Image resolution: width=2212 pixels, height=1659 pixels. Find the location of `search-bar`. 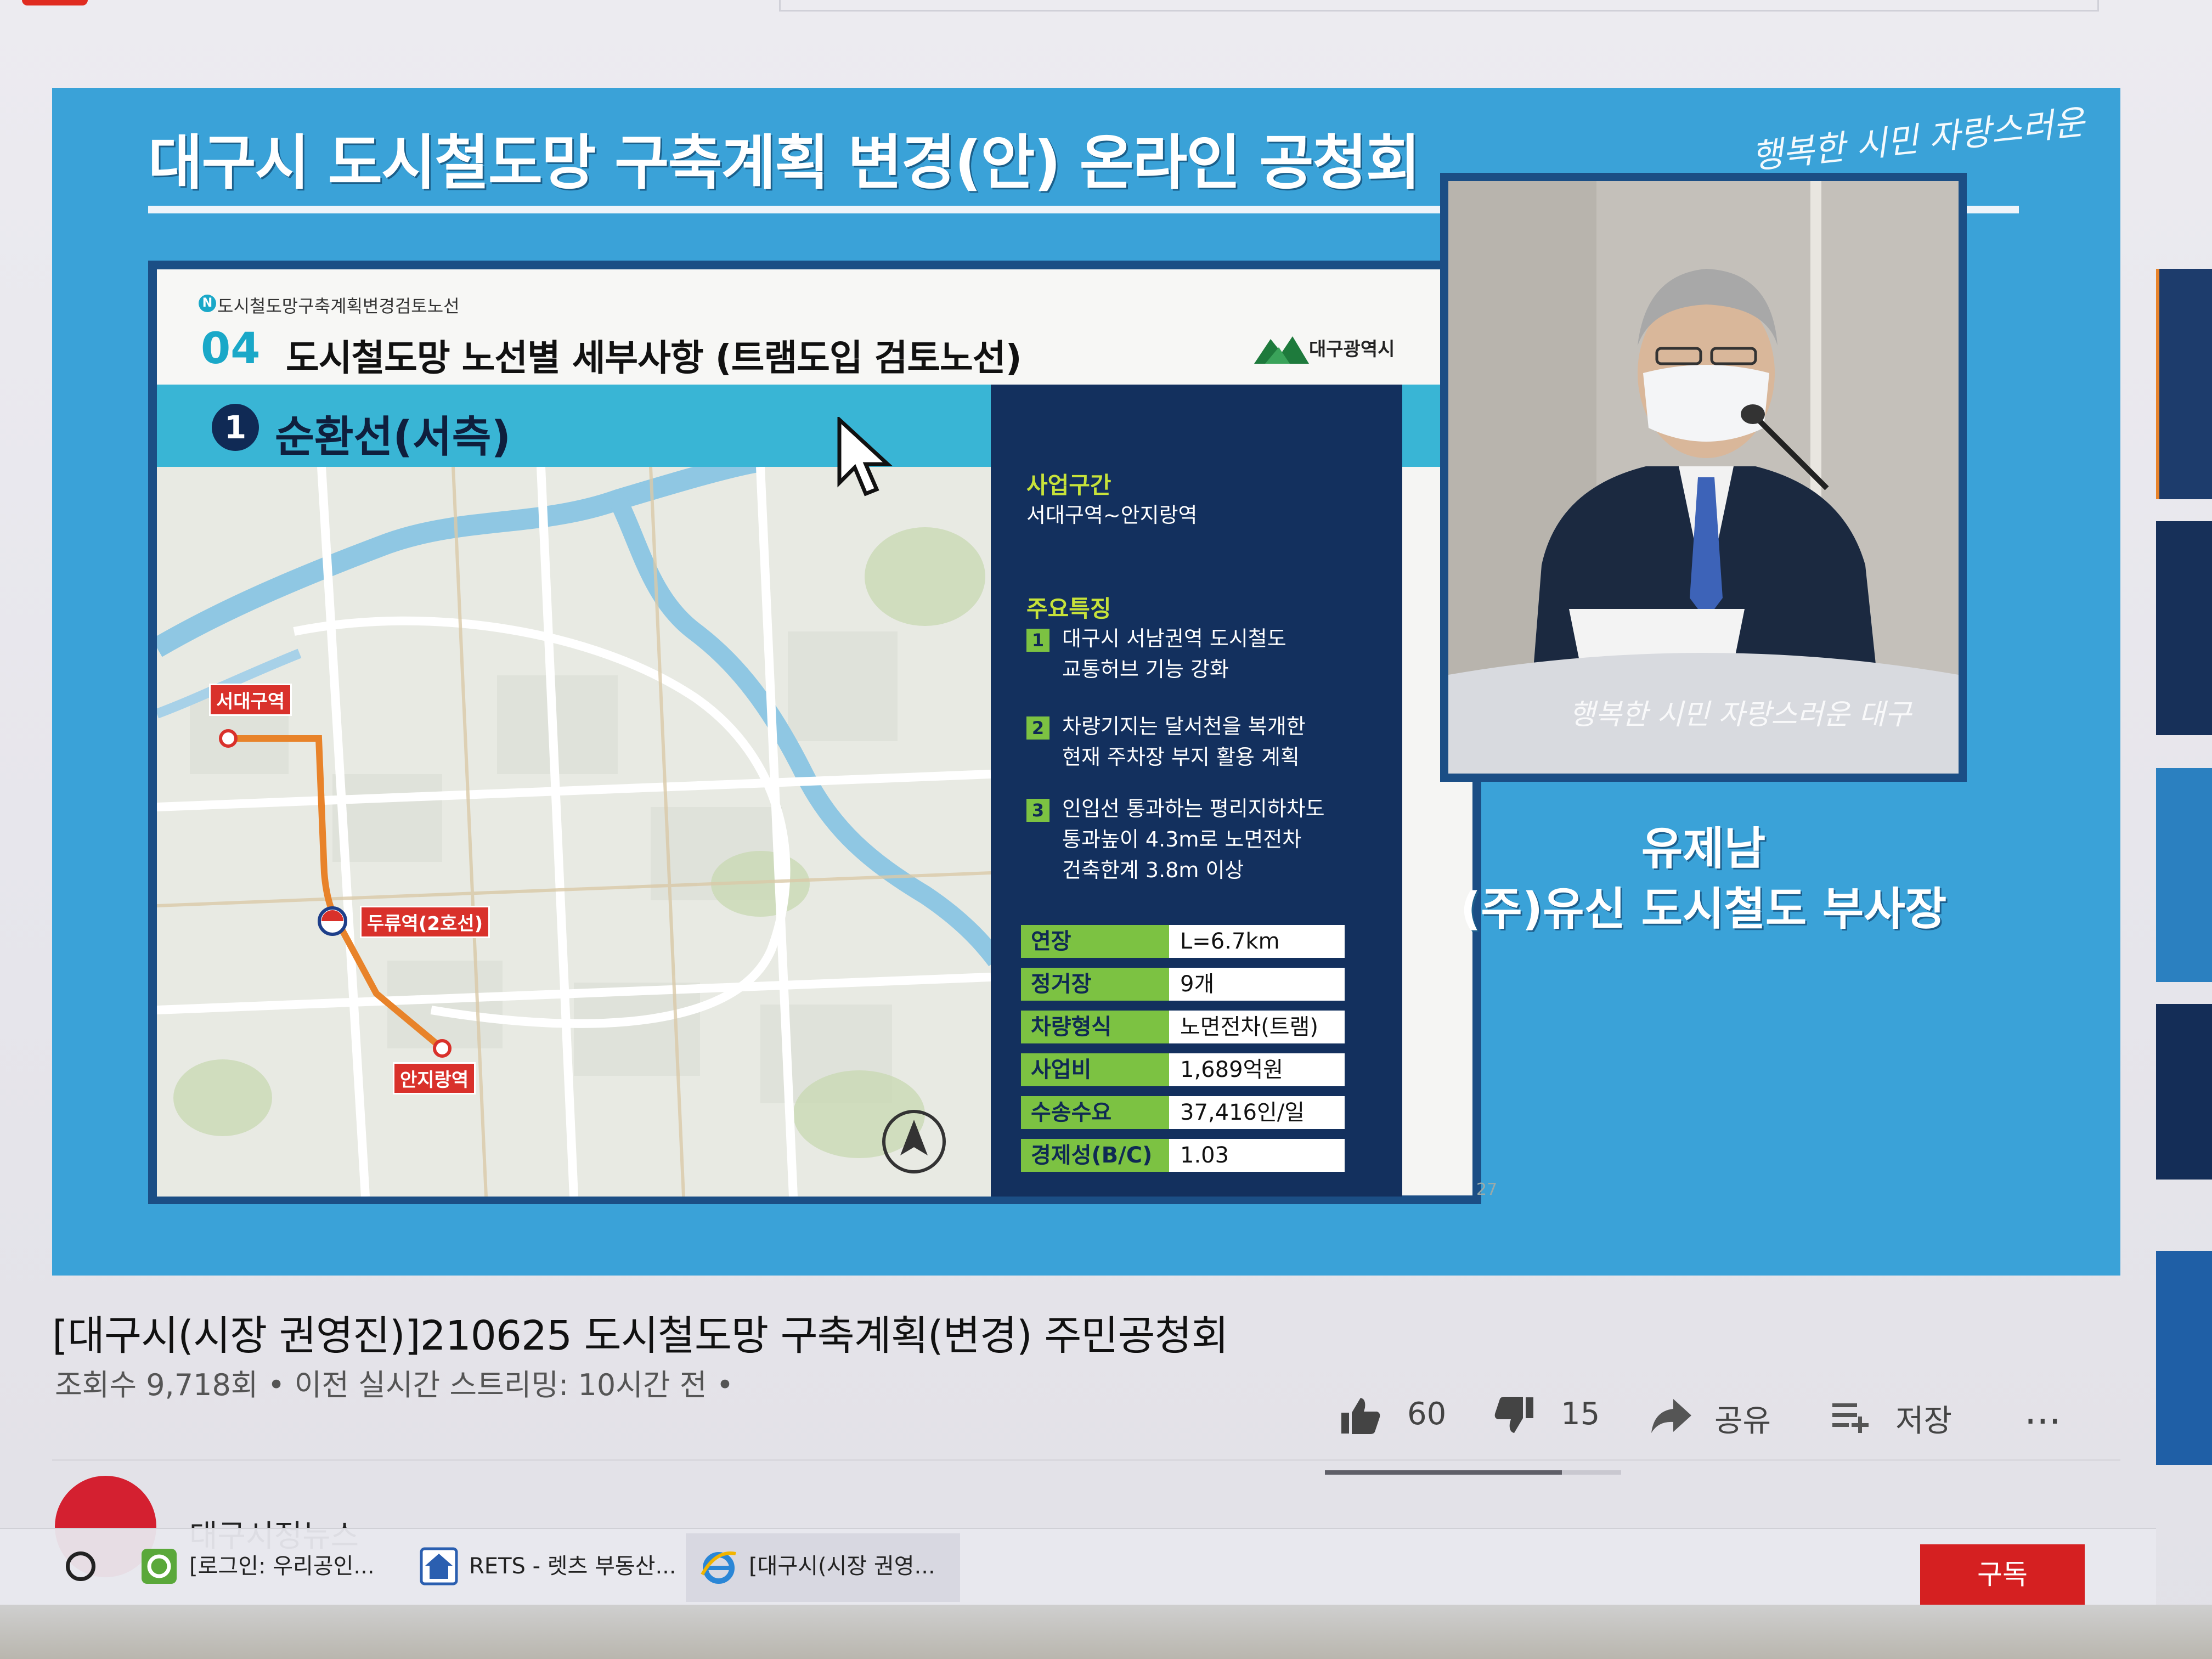

search-bar is located at coordinates (1439, 6).